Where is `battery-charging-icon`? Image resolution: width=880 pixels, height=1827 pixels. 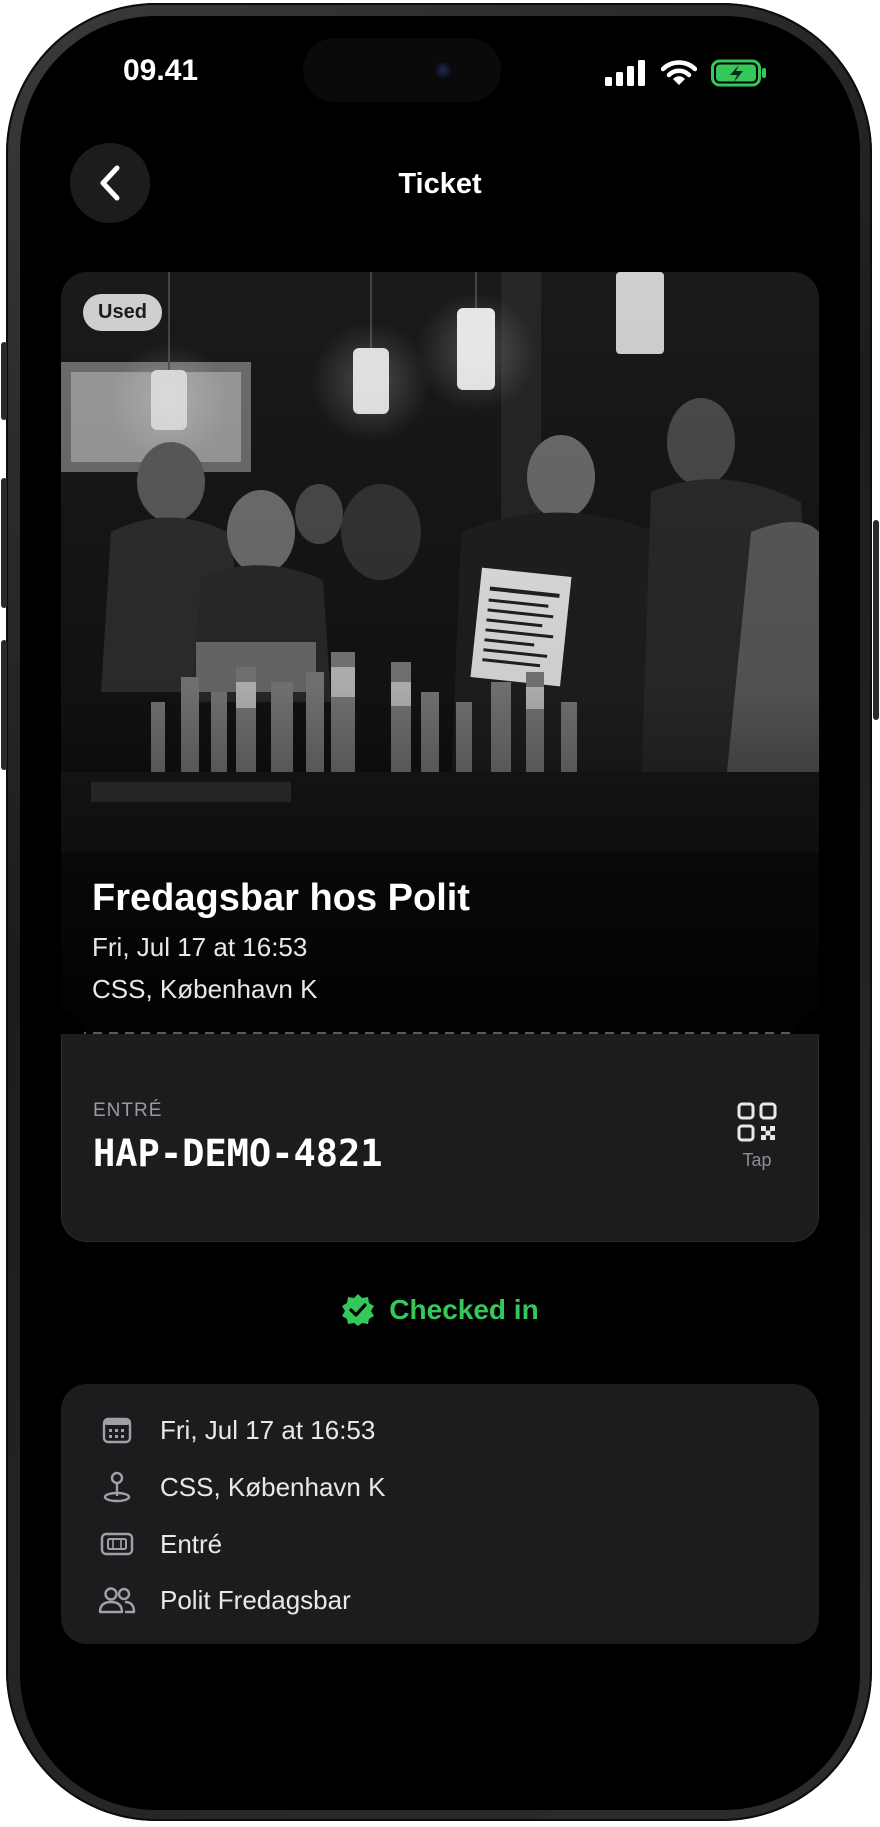 battery-charging-icon is located at coordinates (738, 73).